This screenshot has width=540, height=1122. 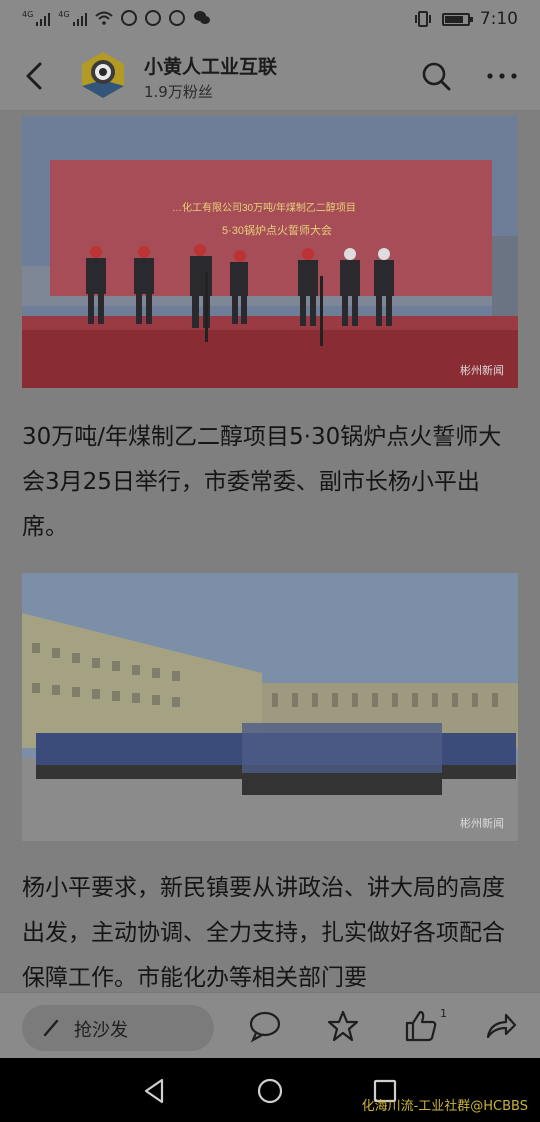 I want to click on signal-icon: 4G, so click(x=36, y=18).